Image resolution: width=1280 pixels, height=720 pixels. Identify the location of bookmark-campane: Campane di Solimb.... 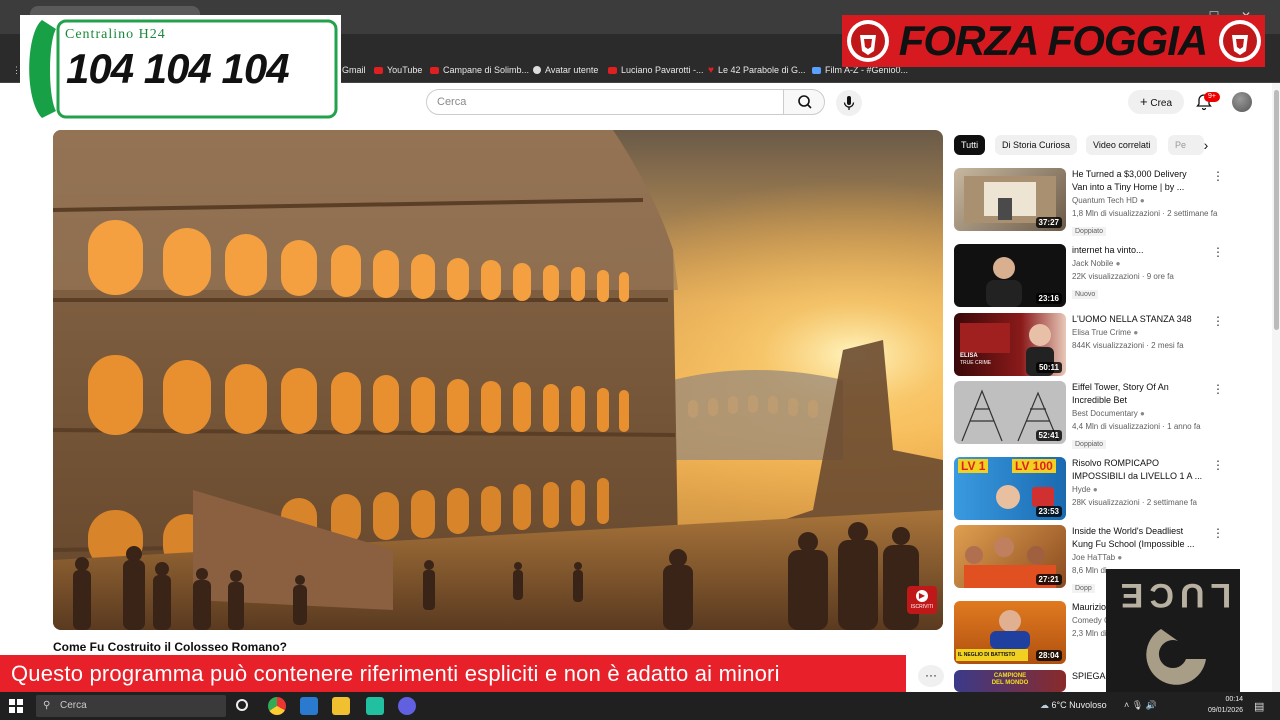
(479, 70).